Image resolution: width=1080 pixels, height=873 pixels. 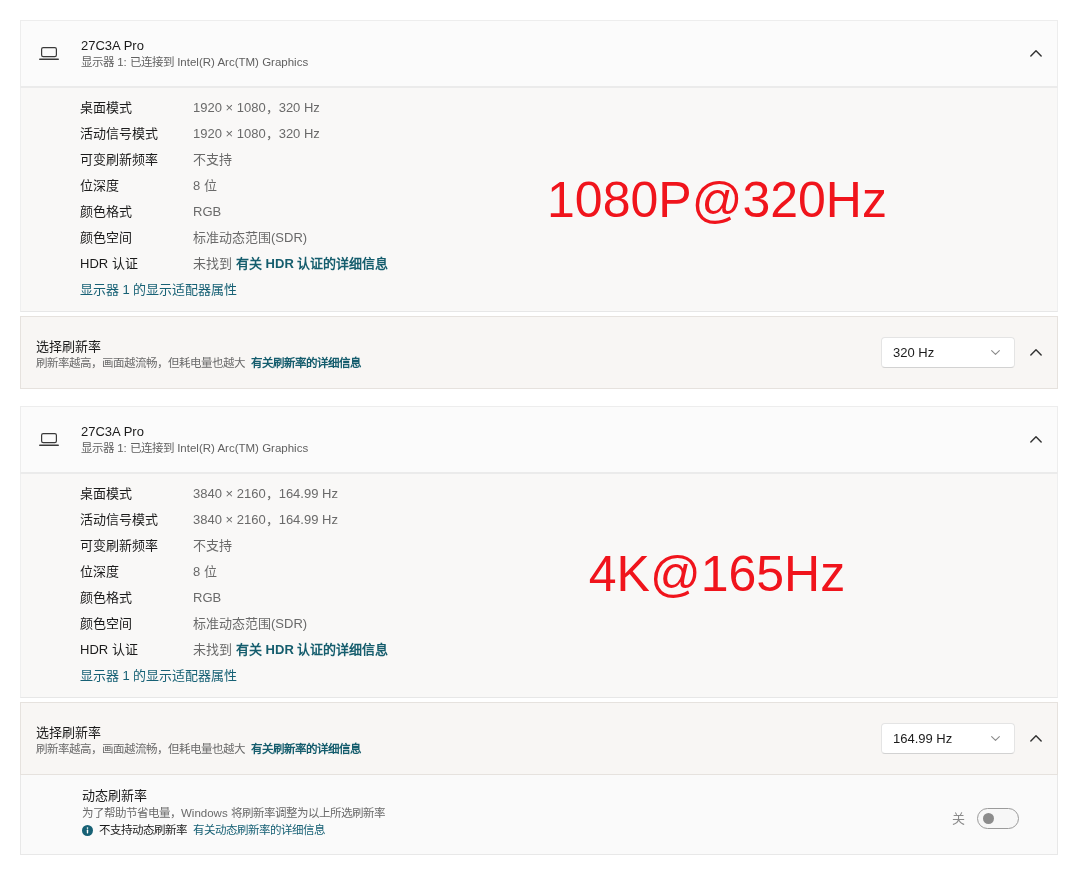 What do you see at coordinates (948, 738) in the screenshot?
I see `refresh-rate-dropdown: 164.99 Hz` at bounding box center [948, 738].